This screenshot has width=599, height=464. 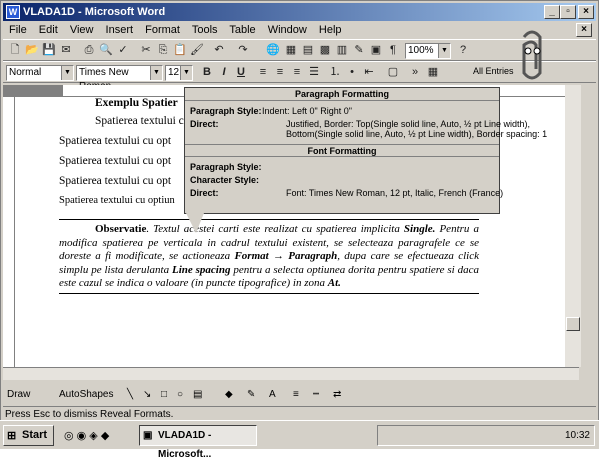 I want to click on office-assistant-clippy, so click(x=532, y=57).